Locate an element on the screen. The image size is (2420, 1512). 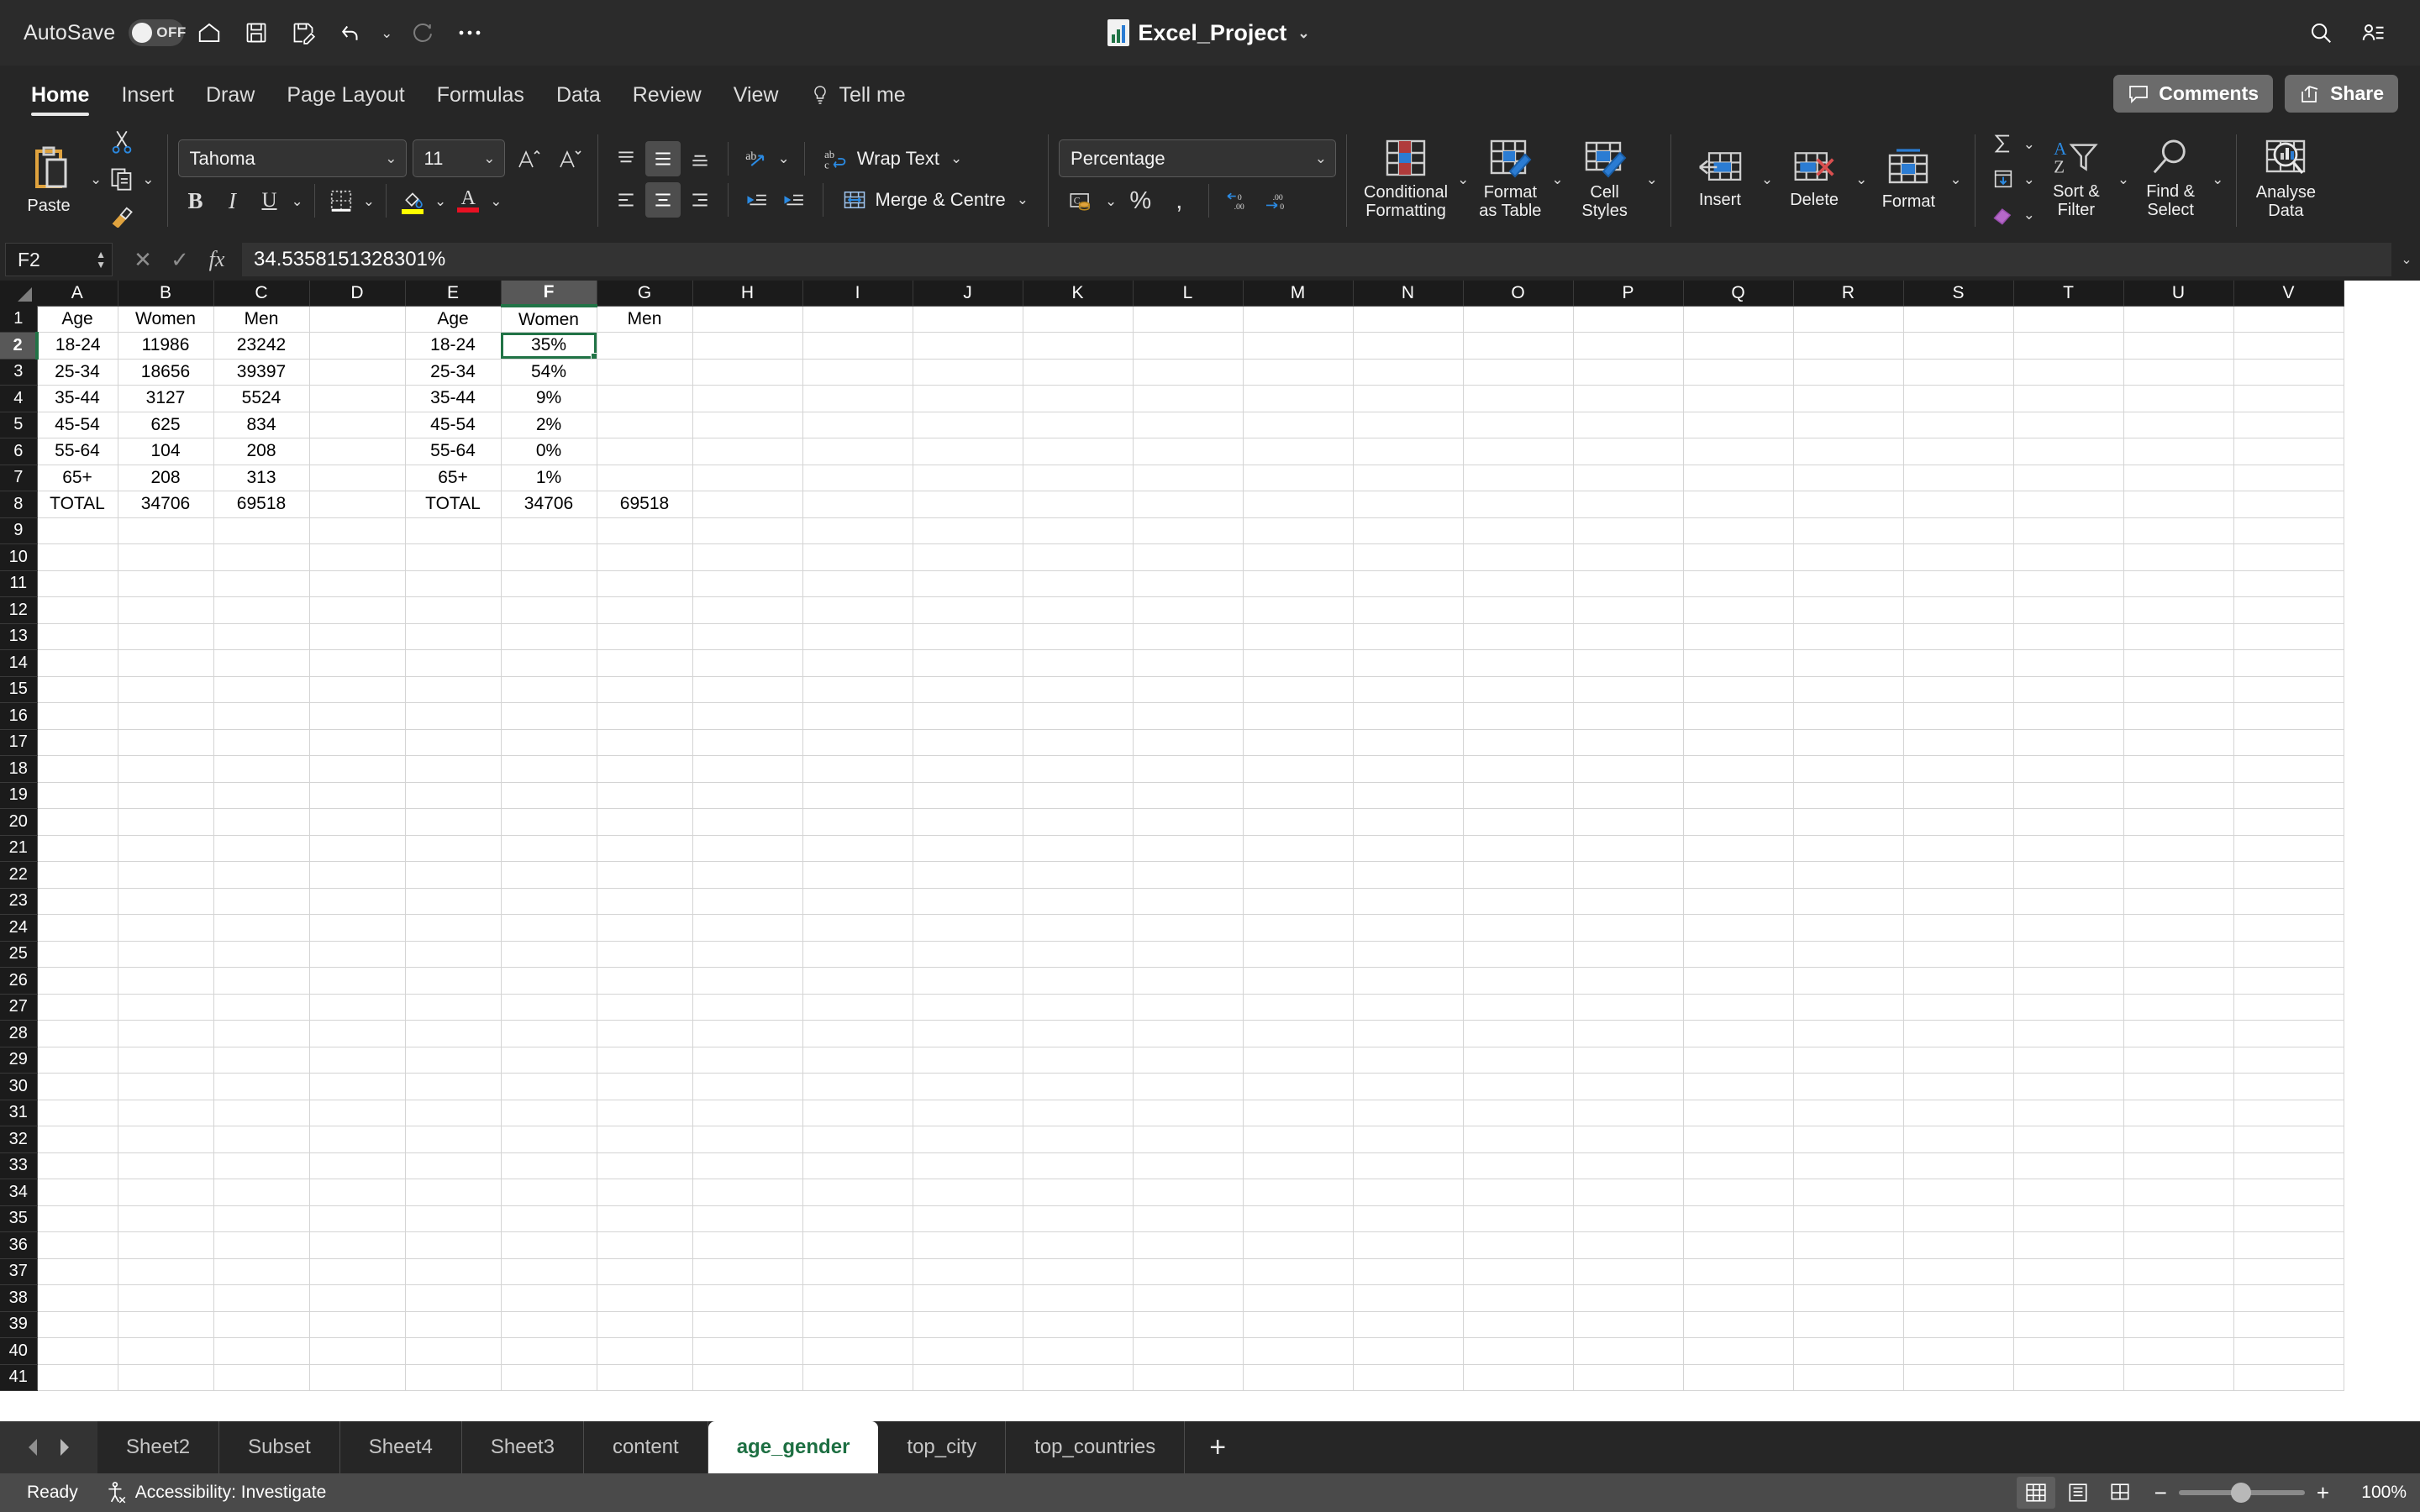
cell-D21 is located at coordinates (357, 848).